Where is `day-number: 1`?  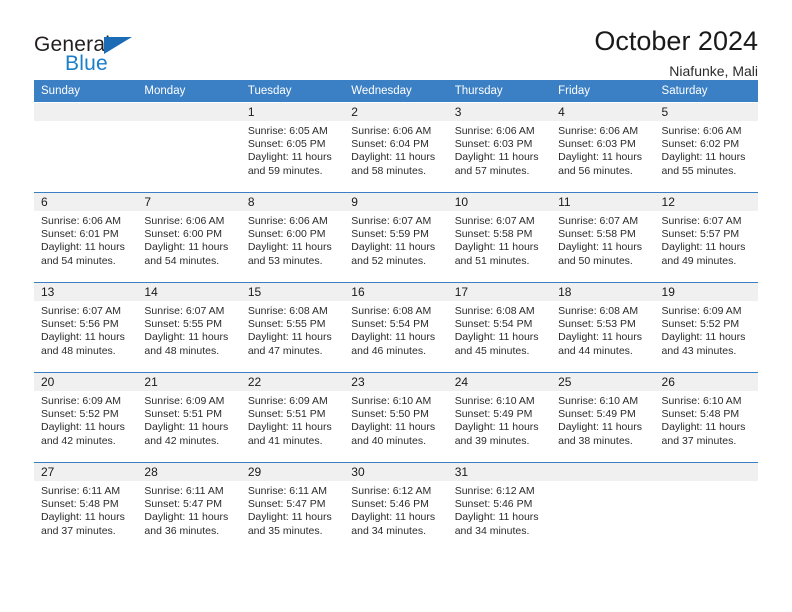
day-number: 1 is located at coordinates (292, 112).